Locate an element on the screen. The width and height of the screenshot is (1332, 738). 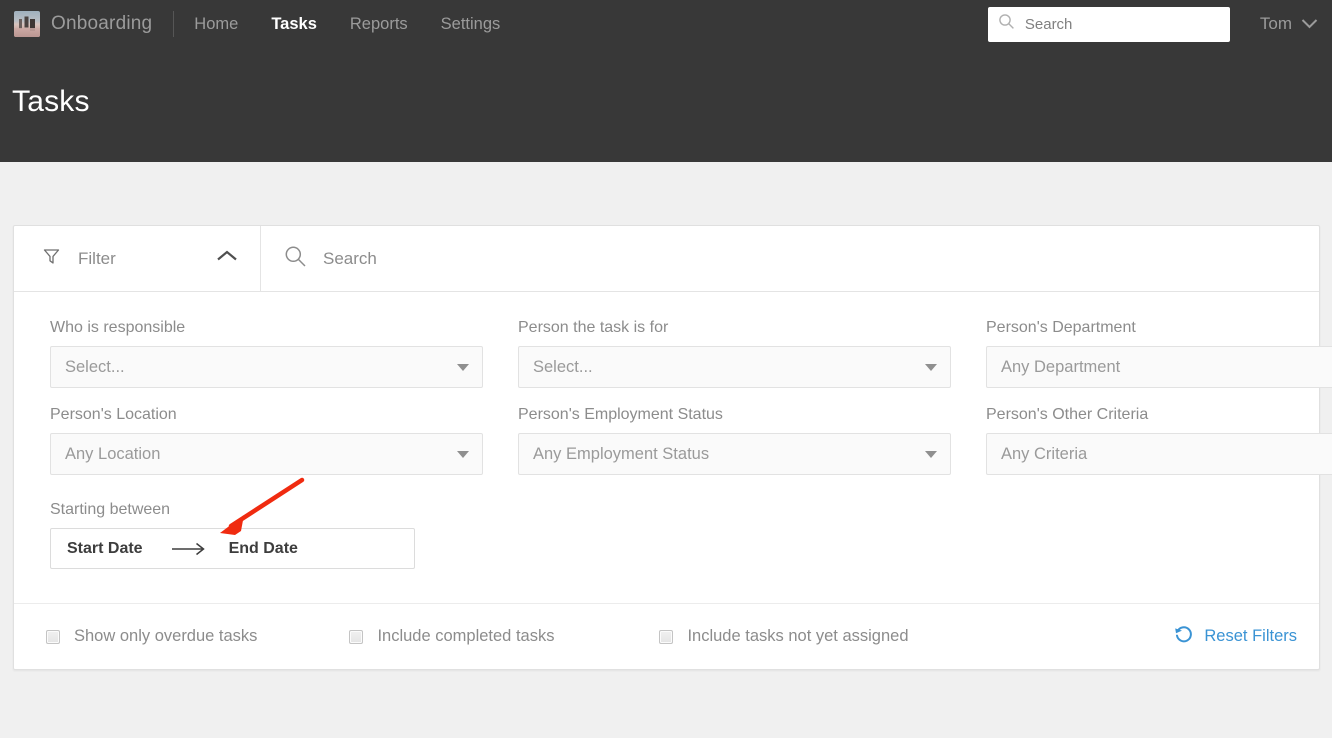
checkbox-include-completed-tasks: Include completed tasks is located at coordinates (451, 636).